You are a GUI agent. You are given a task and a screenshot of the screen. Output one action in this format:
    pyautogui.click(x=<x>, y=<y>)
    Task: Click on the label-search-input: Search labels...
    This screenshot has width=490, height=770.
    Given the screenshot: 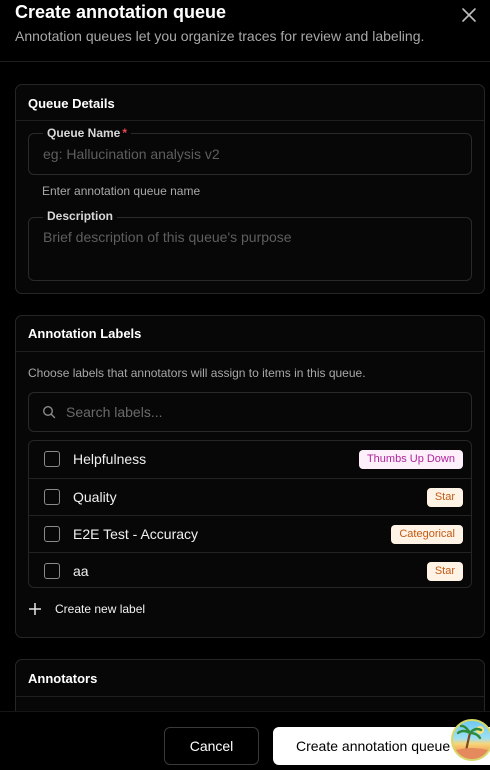 What is the action you would take?
    pyautogui.click(x=250, y=412)
    